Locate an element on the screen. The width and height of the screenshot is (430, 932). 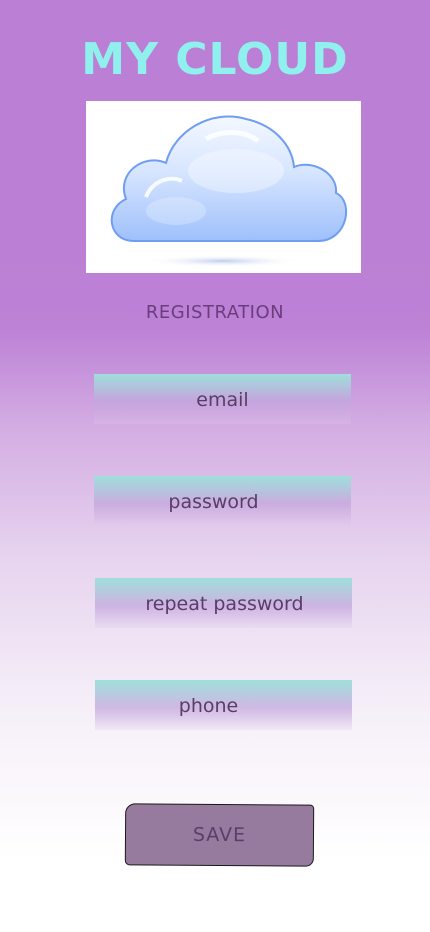
repeat-password-field-label: repeat password is located at coordinates (224, 604).